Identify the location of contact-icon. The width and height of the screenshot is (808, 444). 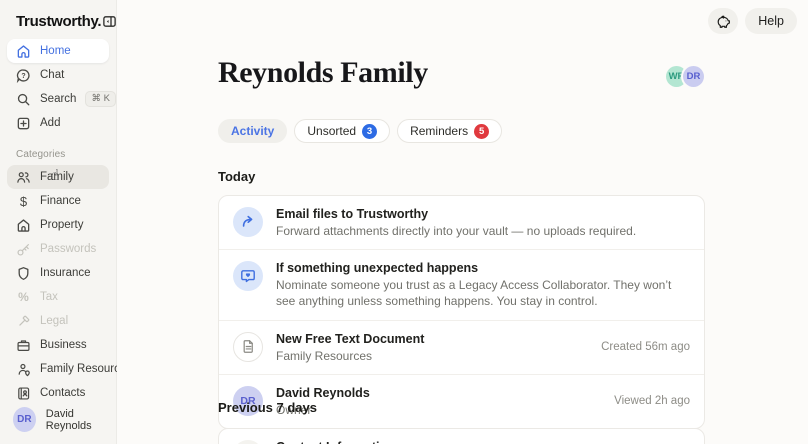
(248, 442).